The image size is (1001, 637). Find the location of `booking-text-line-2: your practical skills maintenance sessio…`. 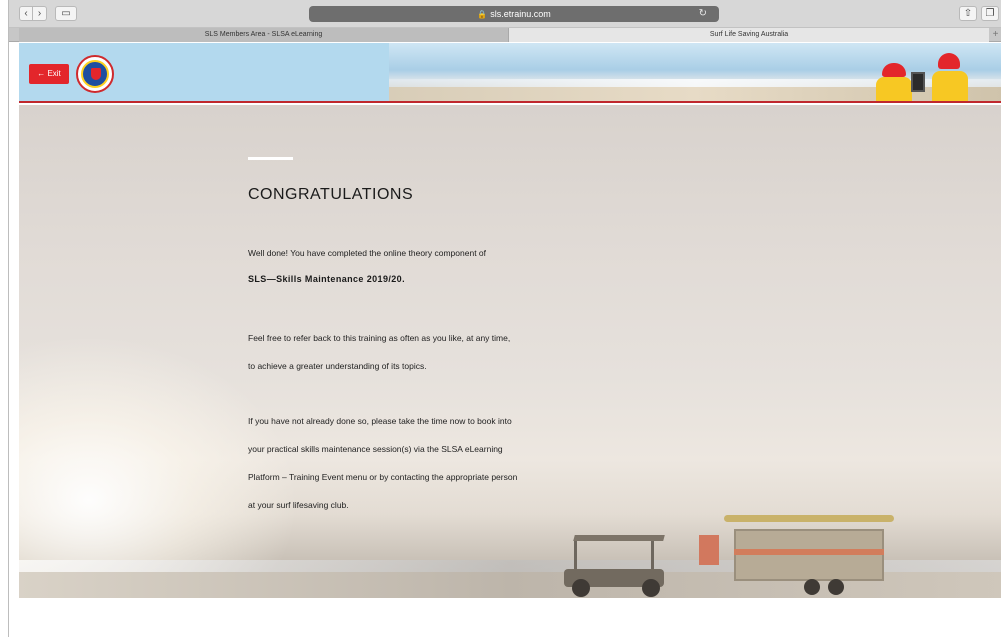

booking-text-line-2: your practical skills maintenance sessio… is located at coordinates (375, 449).